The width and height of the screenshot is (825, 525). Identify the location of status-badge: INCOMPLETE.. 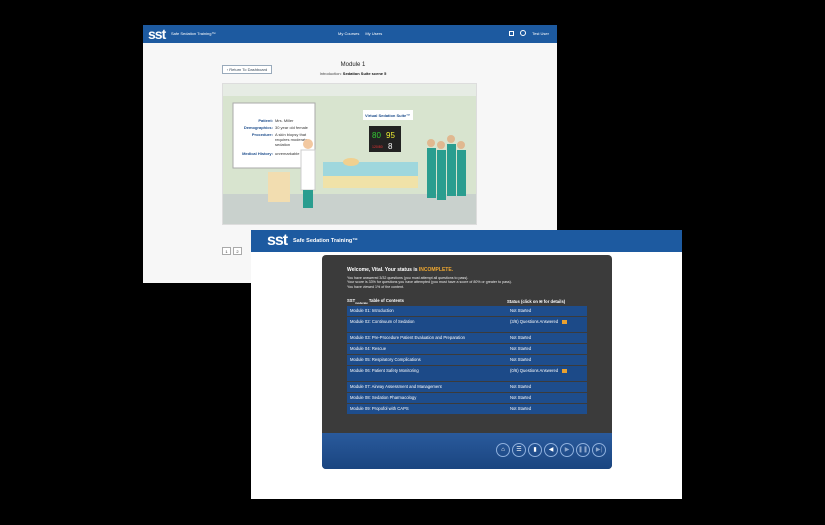
(436, 270).